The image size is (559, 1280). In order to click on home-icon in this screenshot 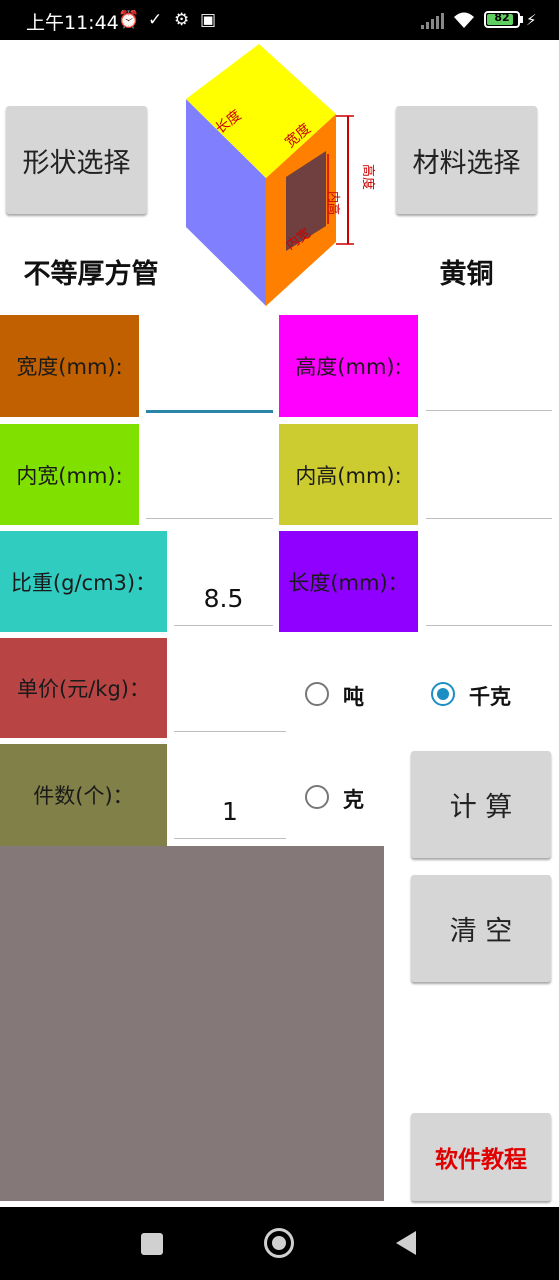, I will do `click(279, 1243)`.